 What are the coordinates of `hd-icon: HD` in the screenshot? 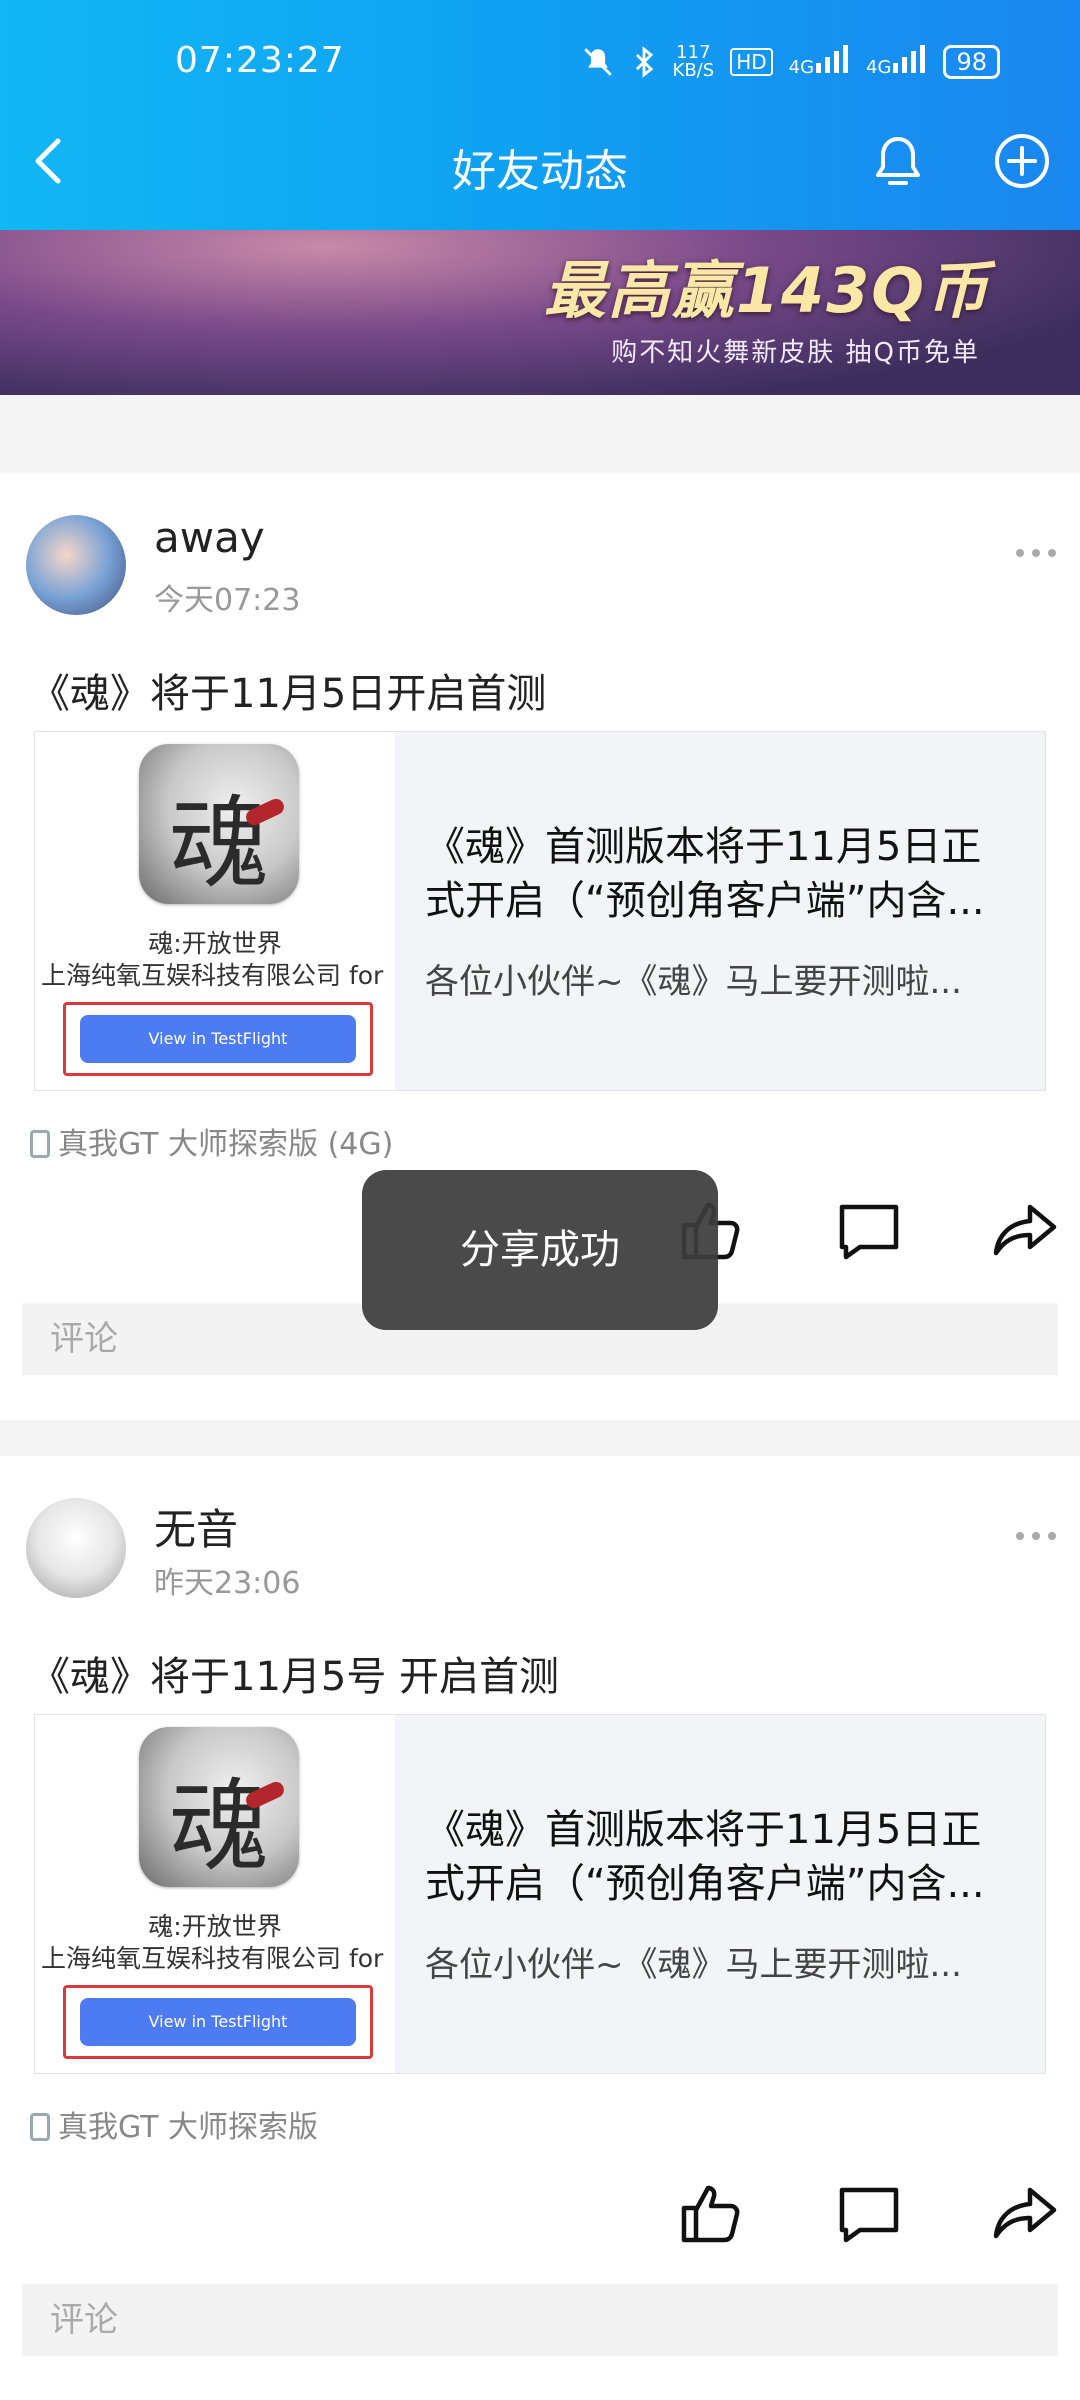 It's located at (751, 62).